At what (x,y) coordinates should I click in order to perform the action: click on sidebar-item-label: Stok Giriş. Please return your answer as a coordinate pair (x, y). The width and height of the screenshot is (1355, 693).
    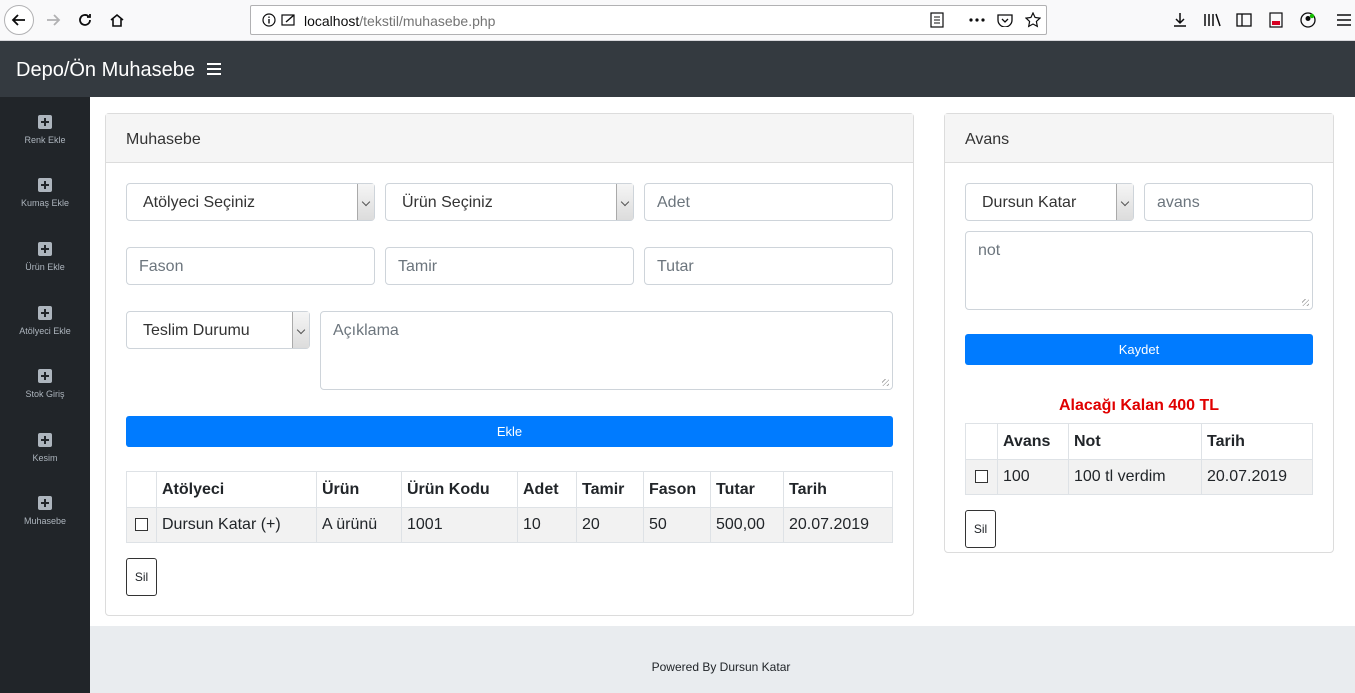
    Looking at the image, I should click on (45, 394).